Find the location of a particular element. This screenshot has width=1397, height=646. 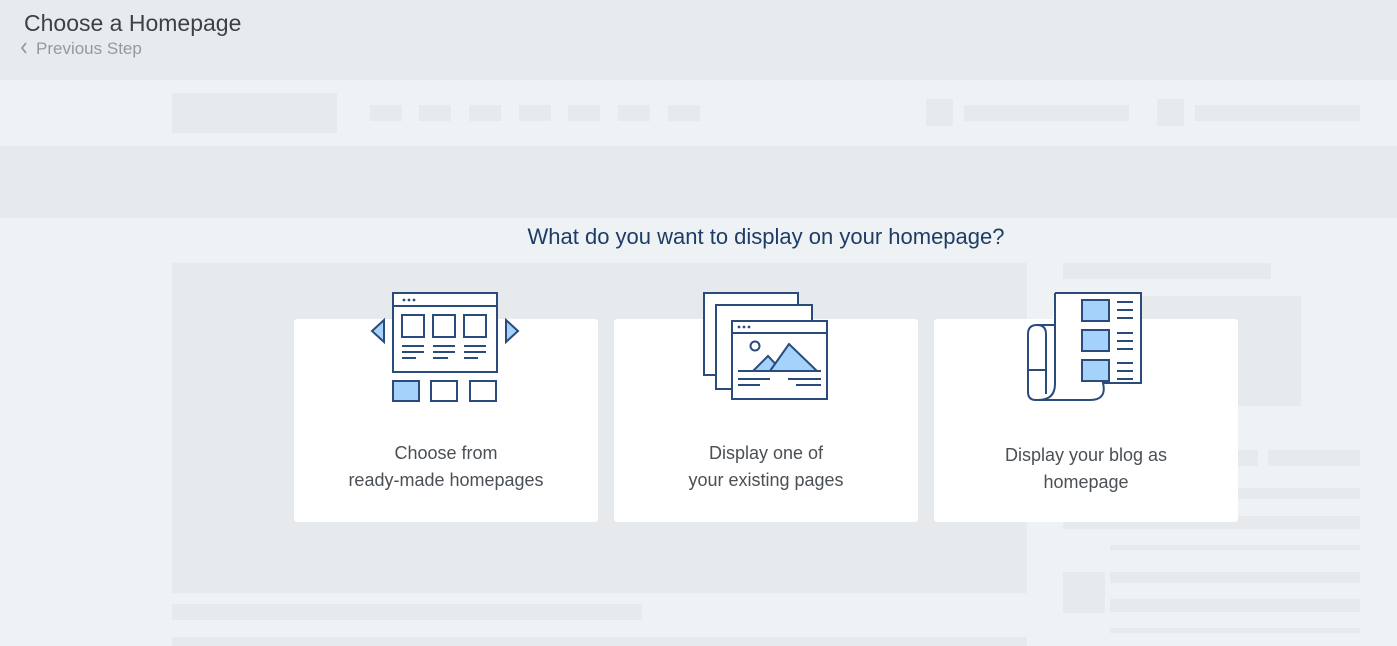

template-gallery-icon is located at coordinates (445, 347).